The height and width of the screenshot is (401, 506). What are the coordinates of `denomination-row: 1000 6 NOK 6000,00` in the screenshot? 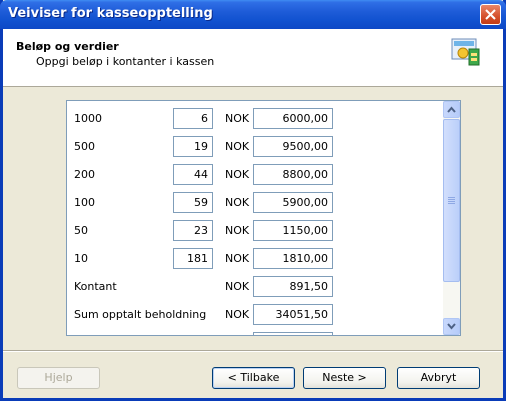 It's located at (255, 120).